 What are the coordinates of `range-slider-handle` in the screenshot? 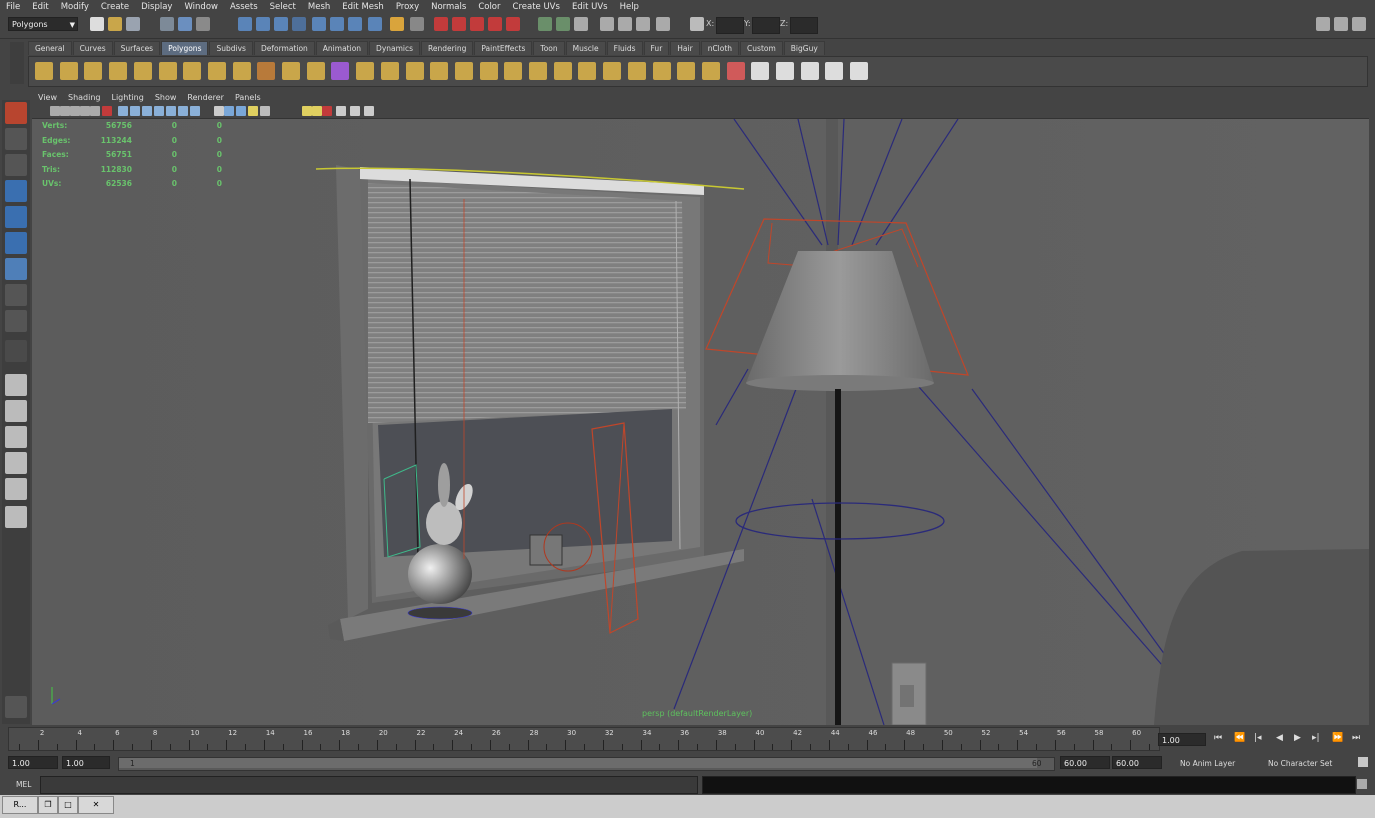 It's located at (578, 763).